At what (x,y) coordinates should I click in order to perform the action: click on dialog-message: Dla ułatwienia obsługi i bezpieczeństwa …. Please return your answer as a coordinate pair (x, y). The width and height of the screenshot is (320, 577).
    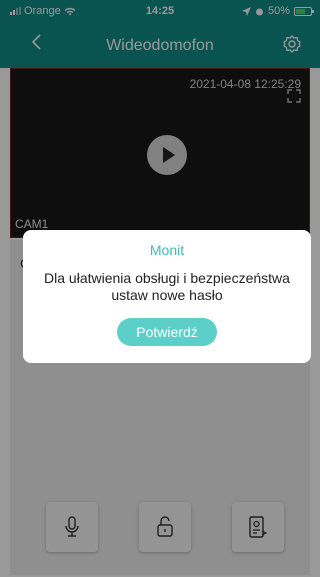
    Looking at the image, I should click on (167, 286).